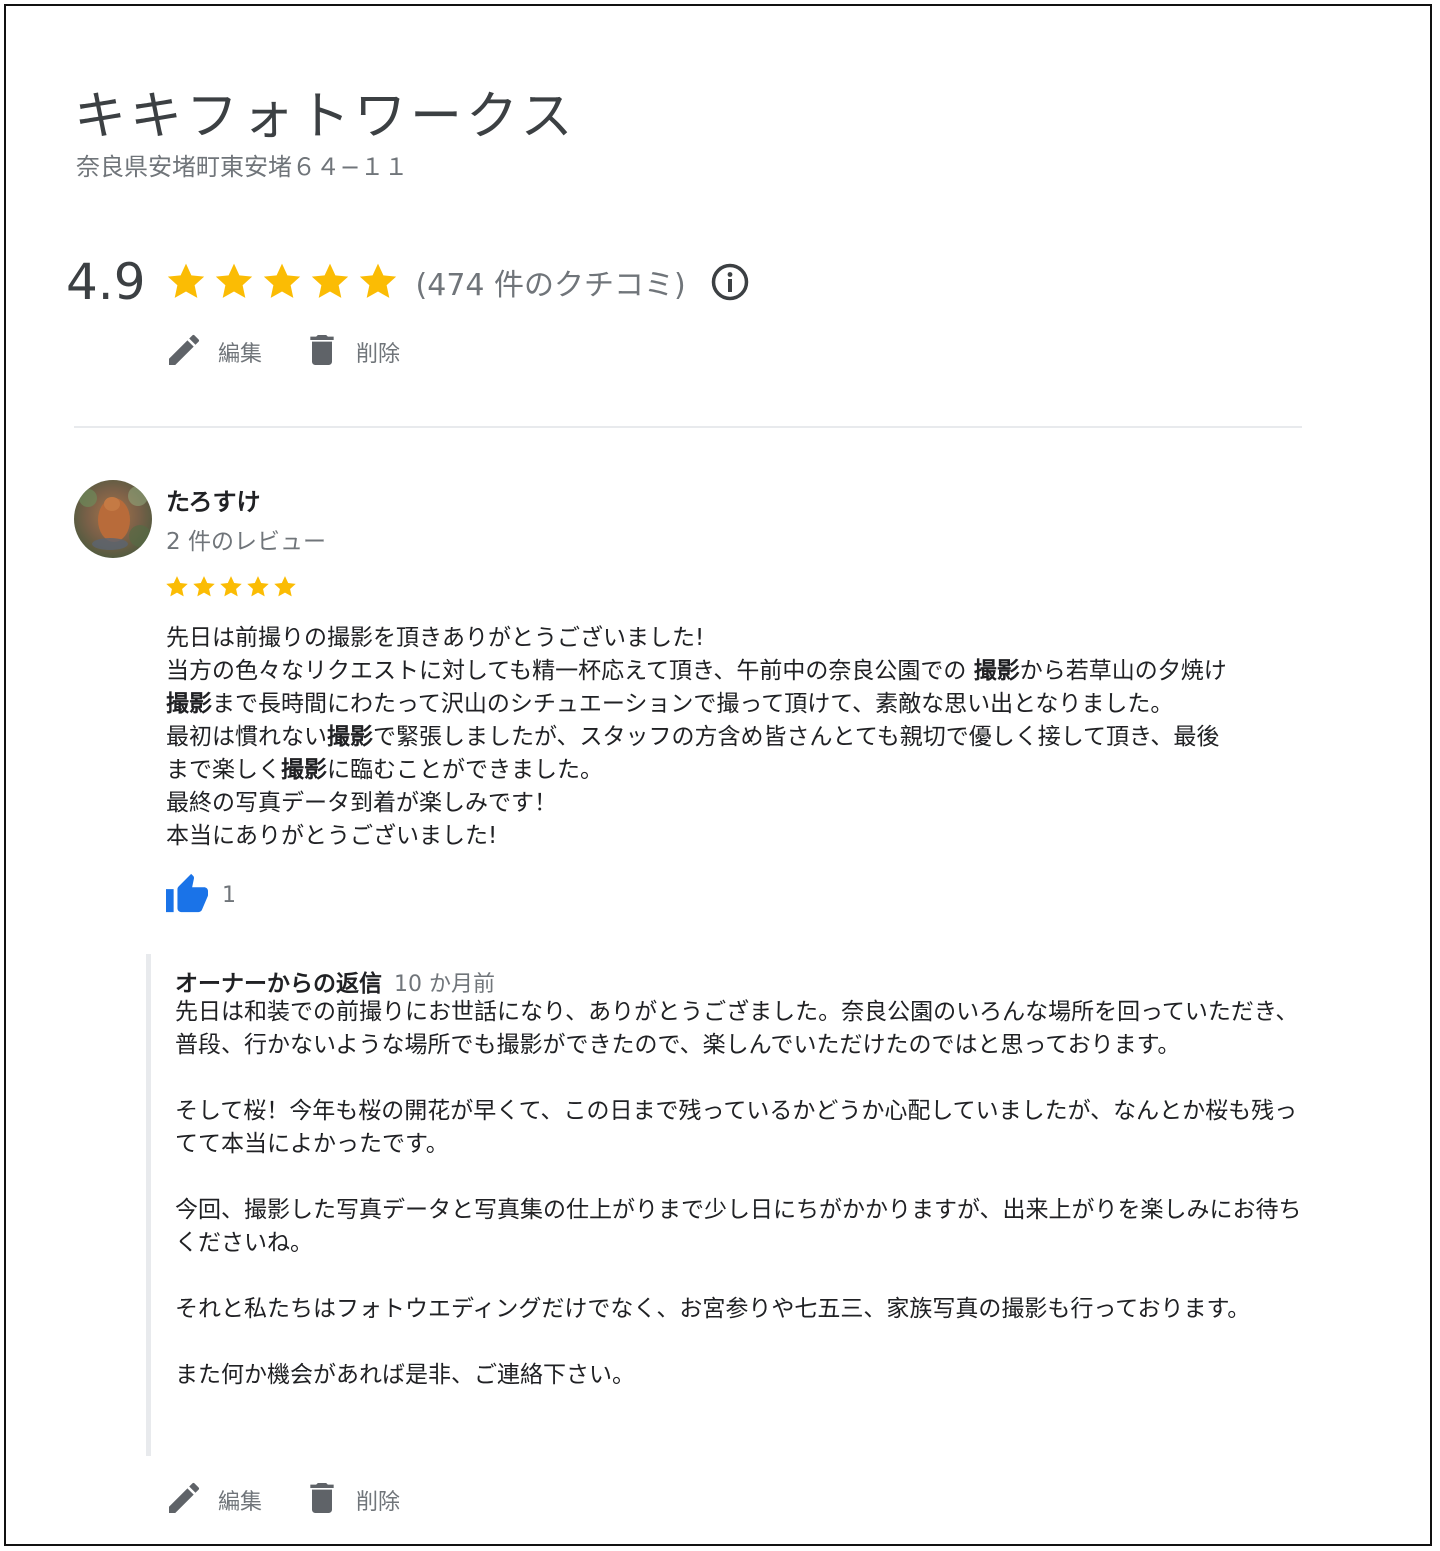 This screenshot has height=1551, width=1440. Describe the element at coordinates (361, 803) in the screenshot. I see `review-text-segment: 最終の写真データ到着が楽しみです！` at that location.